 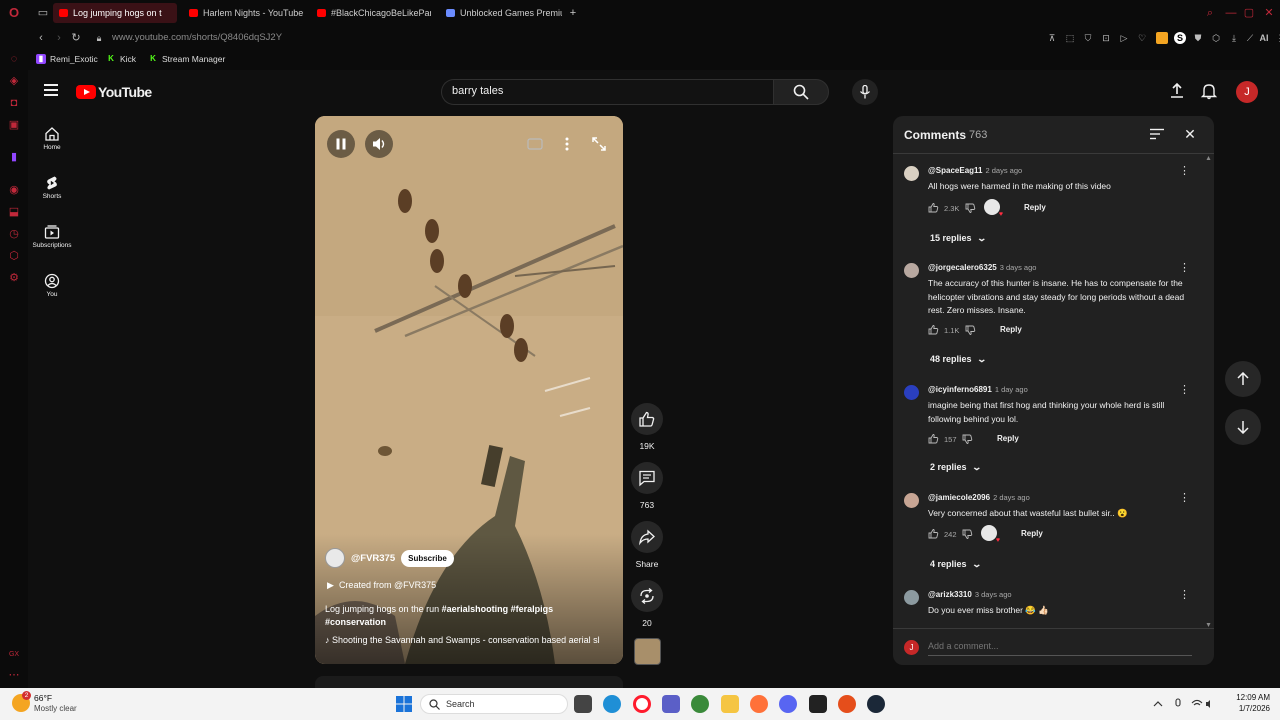 What do you see at coordinates (14, 81) in the screenshot?
I see `opera-crypto-icon: ◈` at bounding box center [14, 81].